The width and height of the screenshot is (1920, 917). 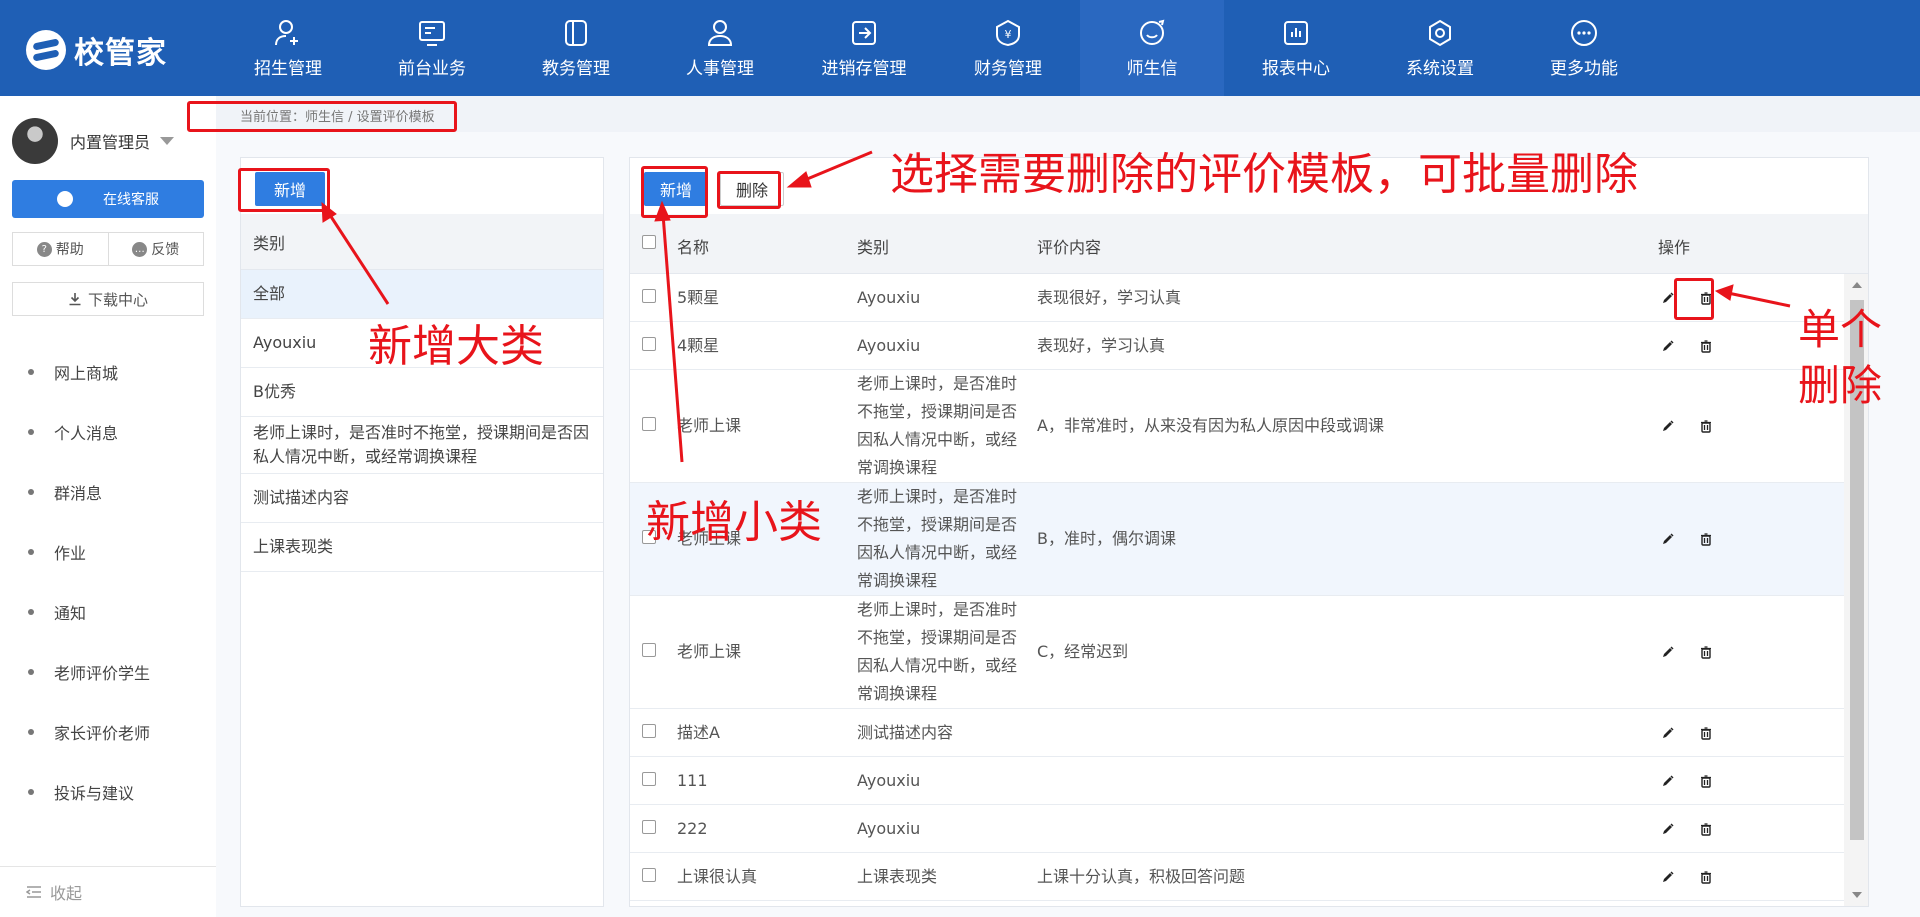 What do you see at coordinates (108, 732) in the screenshot?
I see `sidebar-item: 家长评价老师` at bounding box center [108, 732].